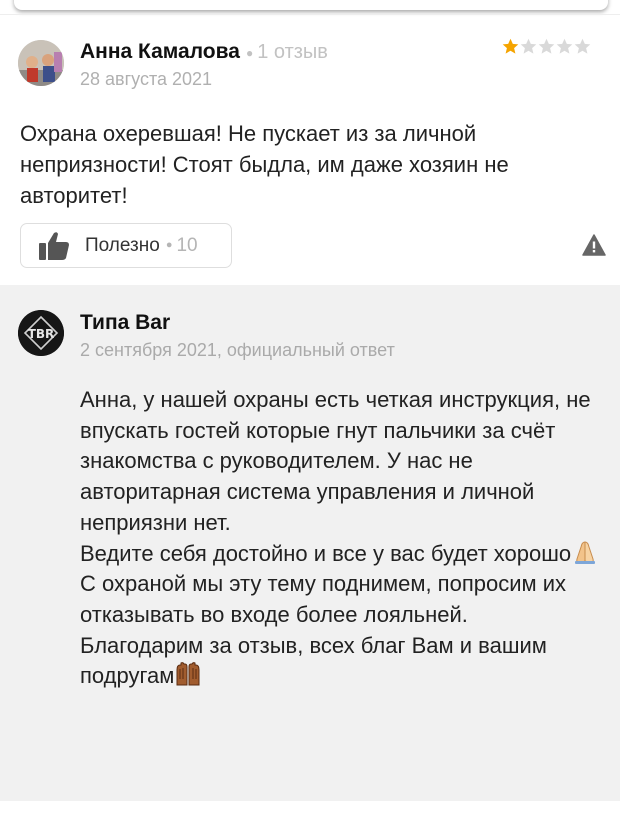 The image size is (620, 817). I want to click on warning-icon, so click(594, 245).